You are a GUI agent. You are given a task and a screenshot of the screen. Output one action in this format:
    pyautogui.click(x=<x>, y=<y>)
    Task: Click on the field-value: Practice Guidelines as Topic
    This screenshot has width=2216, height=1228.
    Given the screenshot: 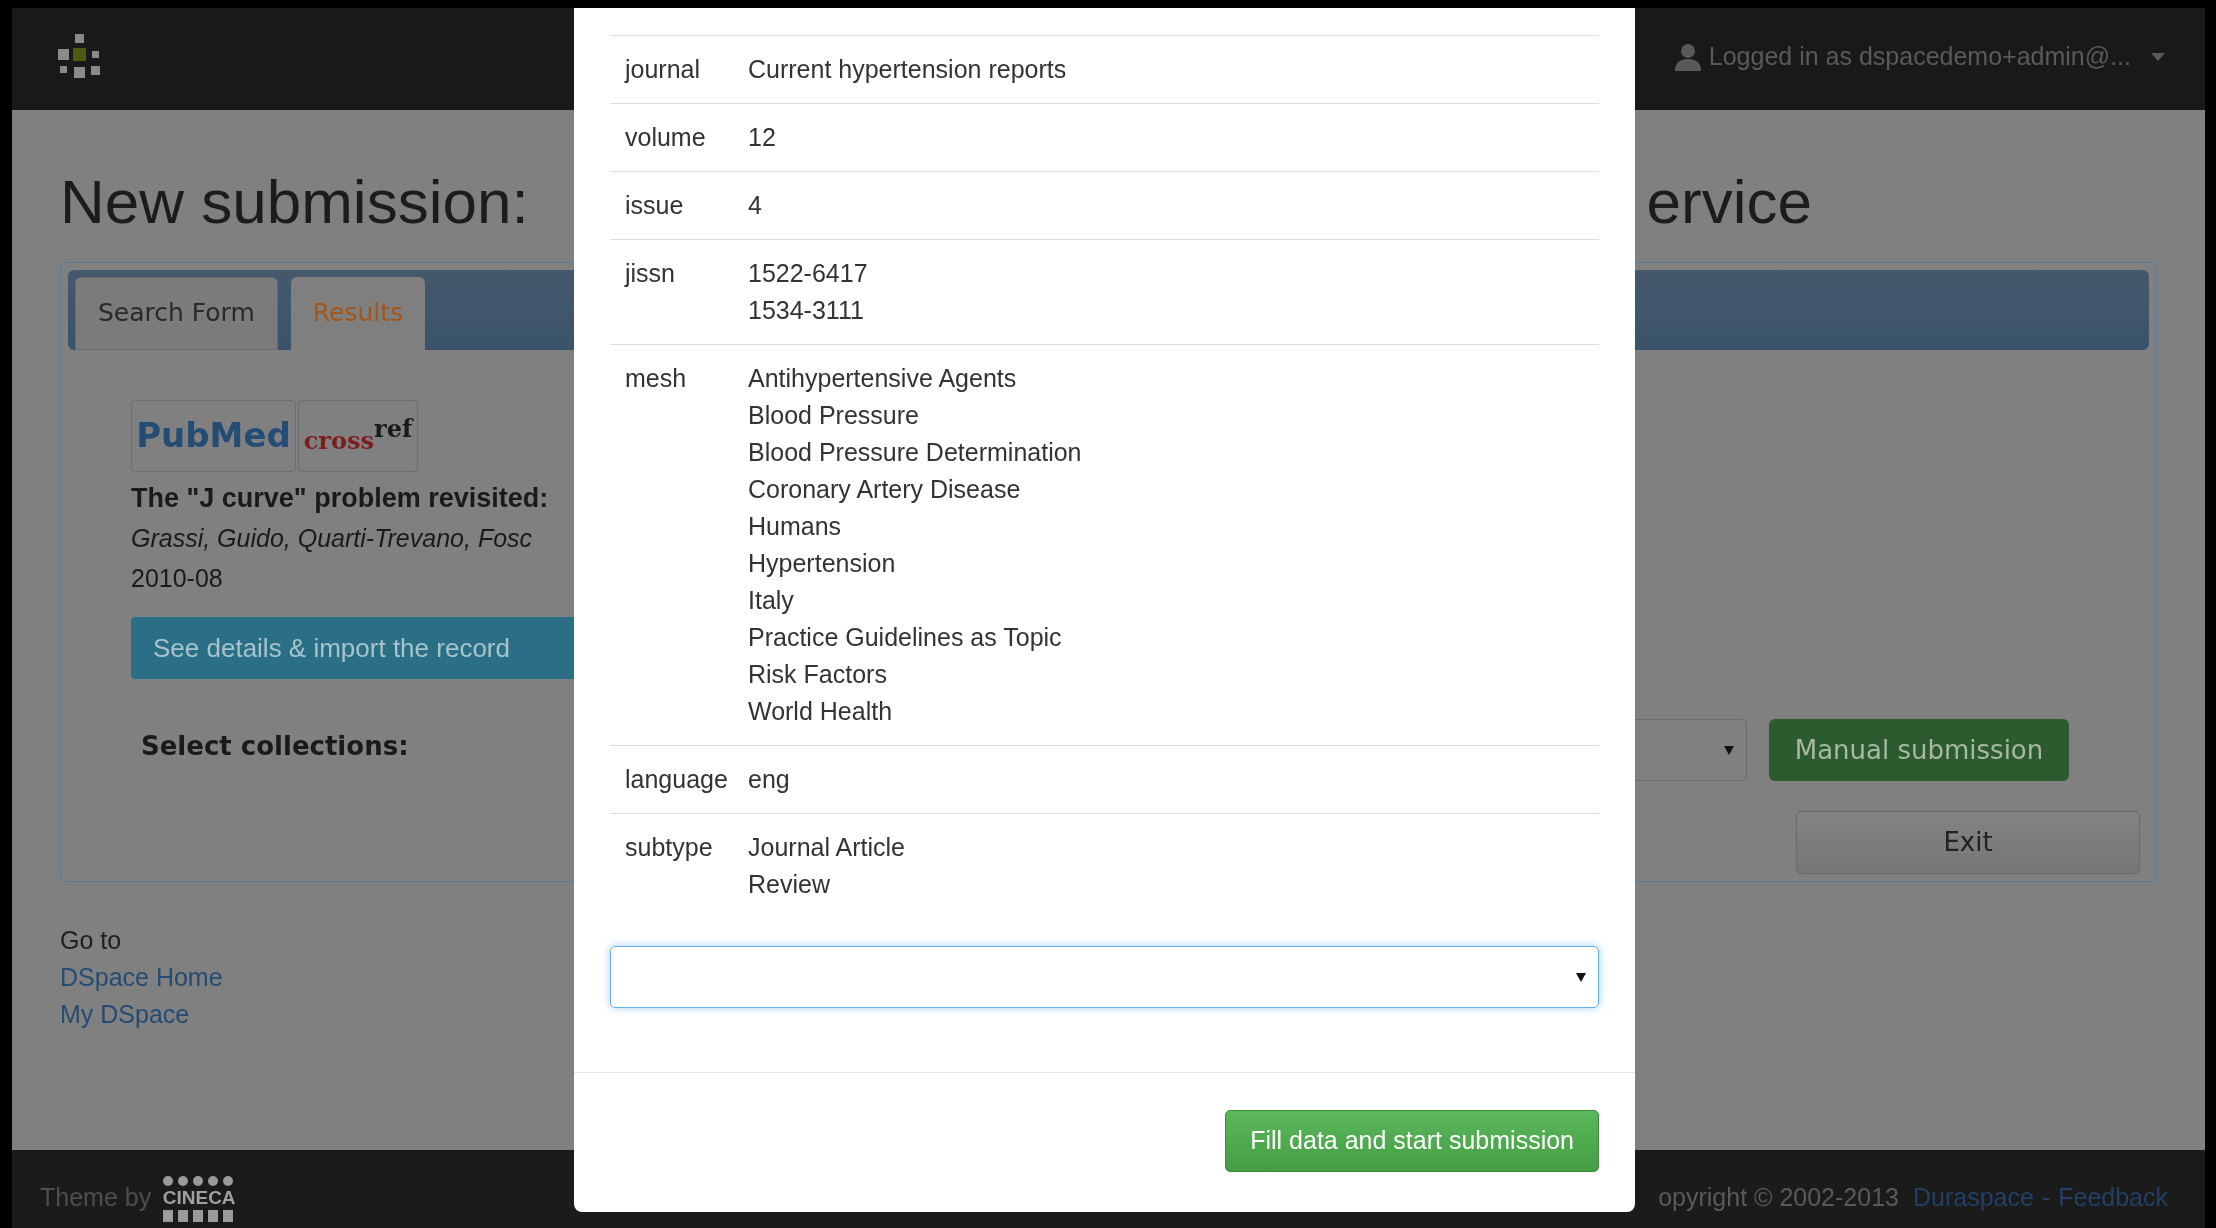 What is the action you would take?
    pyautogui.click(x=905, y=637)
    